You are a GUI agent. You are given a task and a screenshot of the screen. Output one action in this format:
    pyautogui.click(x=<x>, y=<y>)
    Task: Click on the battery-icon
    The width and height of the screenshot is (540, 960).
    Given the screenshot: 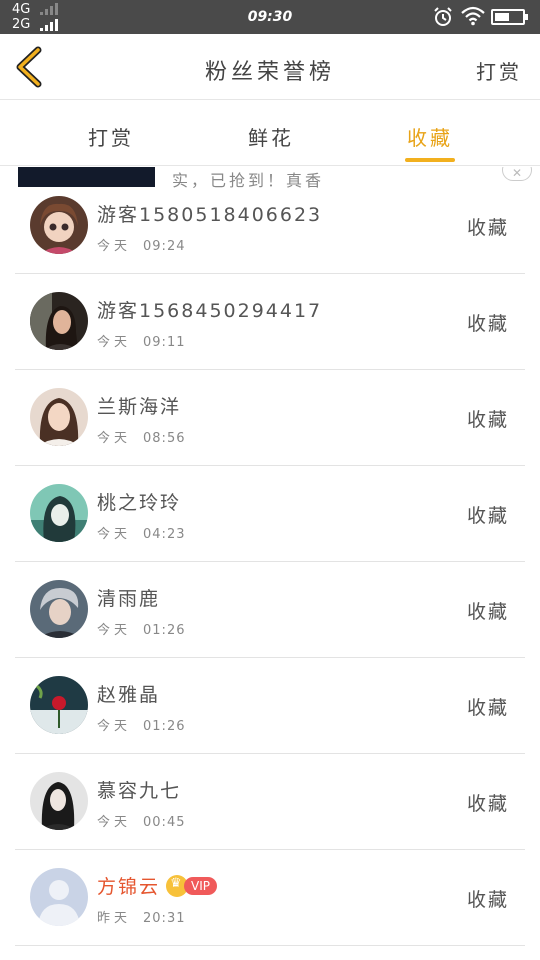 What is the action you would take?
    pyautogui.click(x=509, y=17)
    